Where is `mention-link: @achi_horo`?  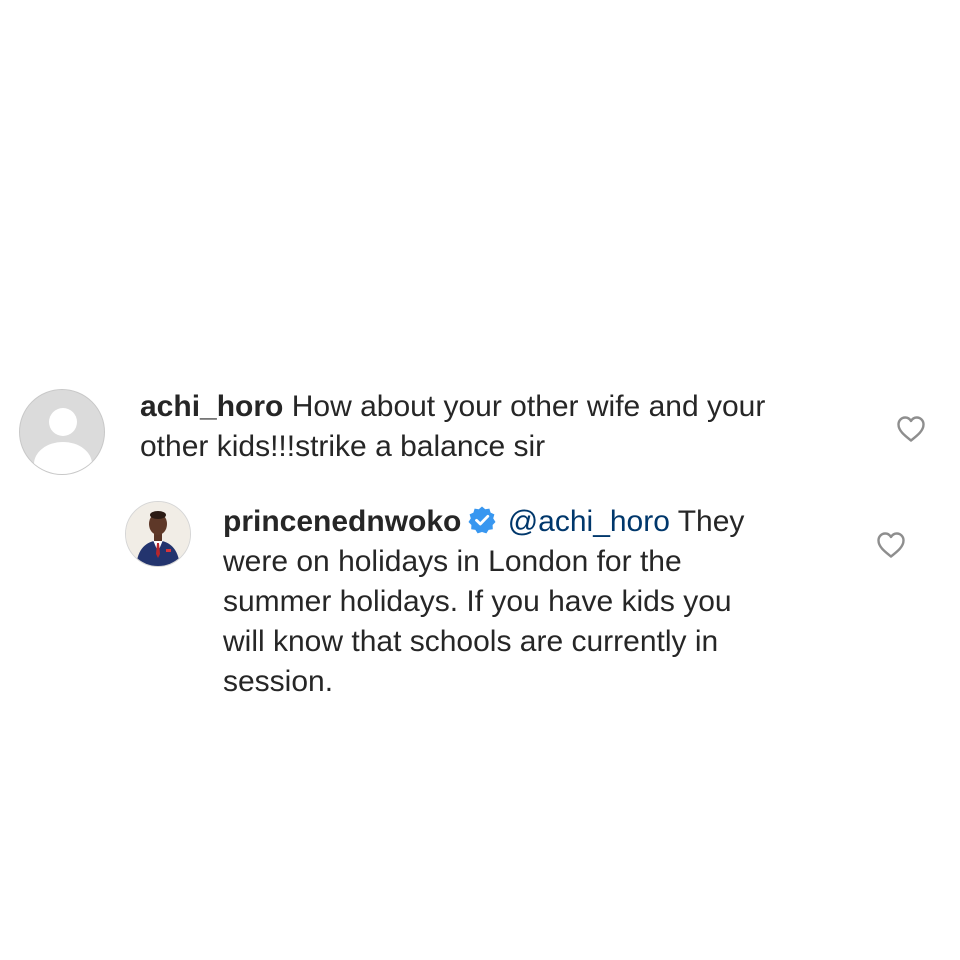
mention-link: @achi_horo is located at coordinates (589, 521).